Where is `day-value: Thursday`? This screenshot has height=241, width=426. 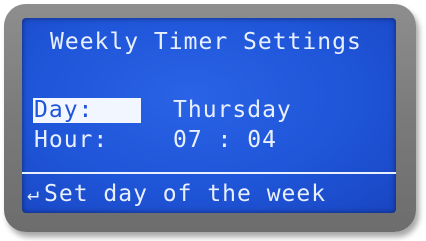 day-value: Thursday is located at coordinates (232, 110).